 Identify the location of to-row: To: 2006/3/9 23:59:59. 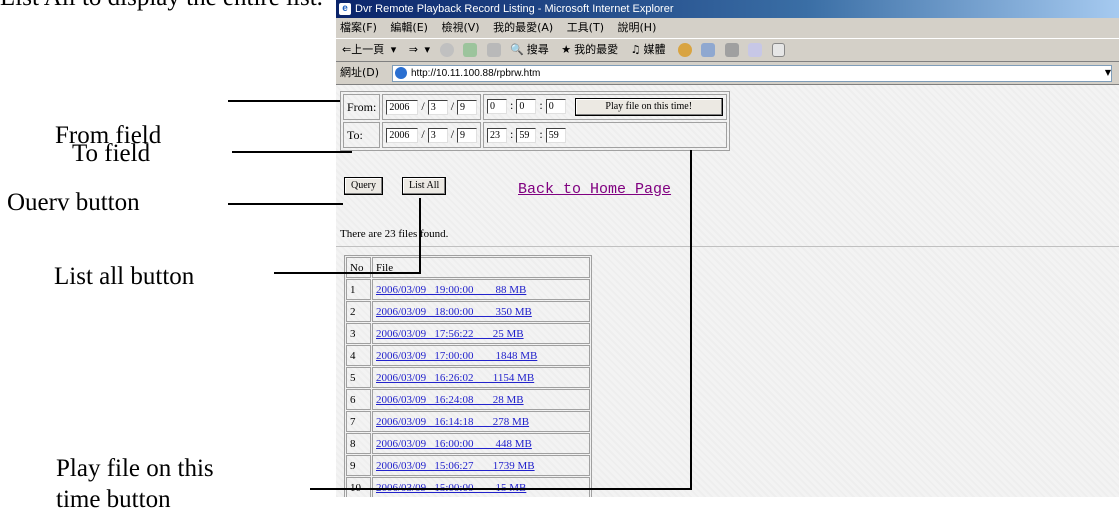
(535, 135).